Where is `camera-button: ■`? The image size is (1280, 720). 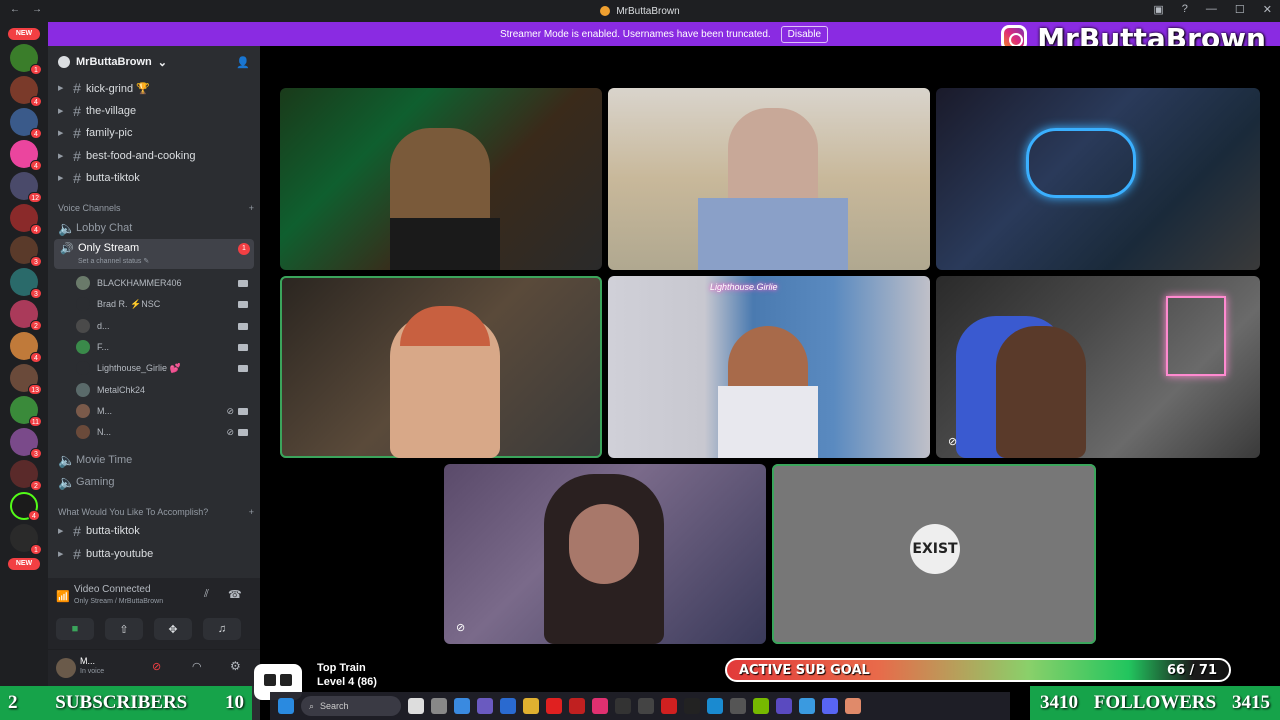
camera-button: ■ is located at coordinates (75, 629).